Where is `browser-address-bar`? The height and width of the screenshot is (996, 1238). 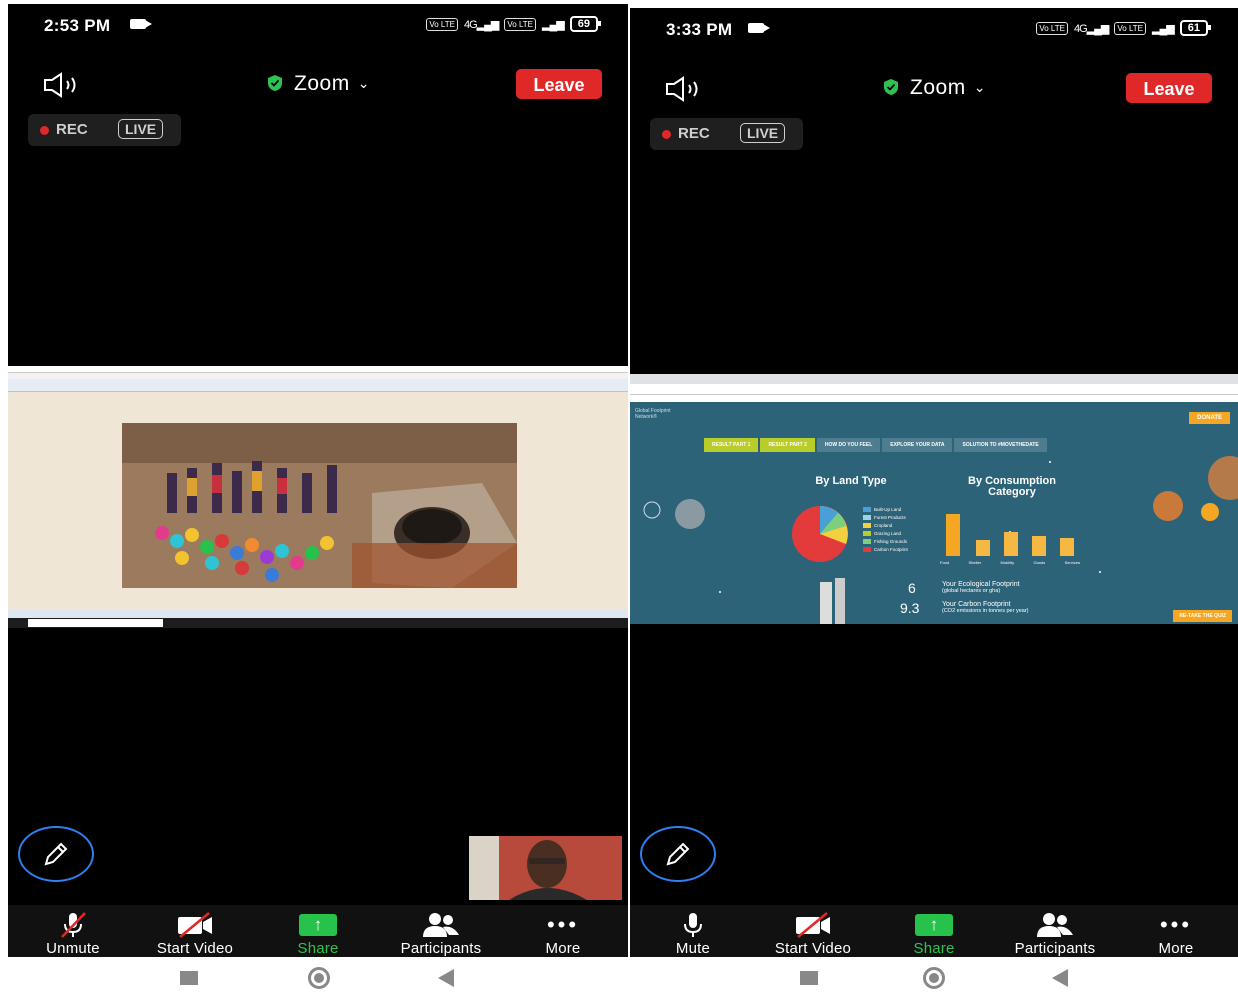 browser-address-bar is located at coordinates (934, 389).